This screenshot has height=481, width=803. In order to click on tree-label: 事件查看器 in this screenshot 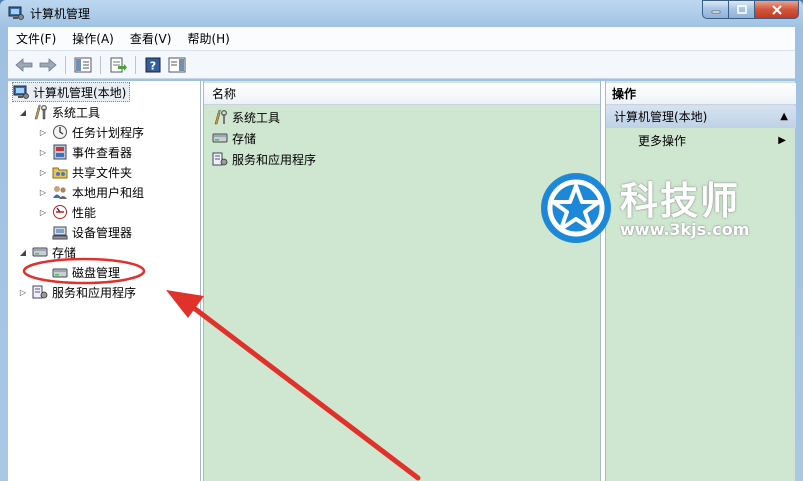, I will do `click(102, 152)`.